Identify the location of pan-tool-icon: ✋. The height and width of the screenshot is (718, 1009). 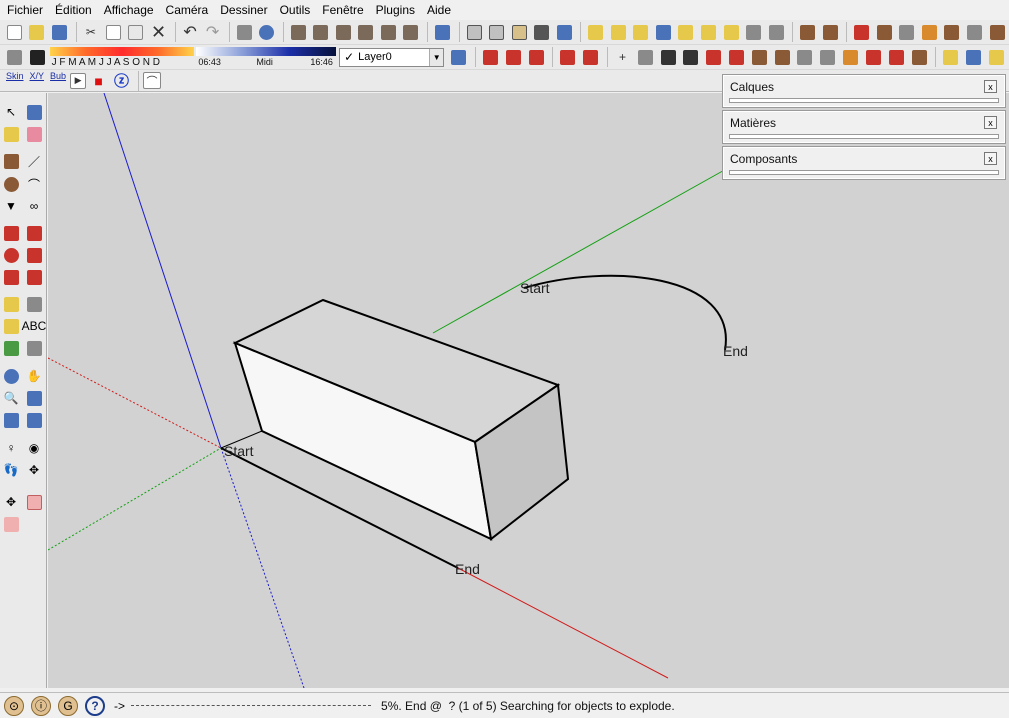
(34, 376).